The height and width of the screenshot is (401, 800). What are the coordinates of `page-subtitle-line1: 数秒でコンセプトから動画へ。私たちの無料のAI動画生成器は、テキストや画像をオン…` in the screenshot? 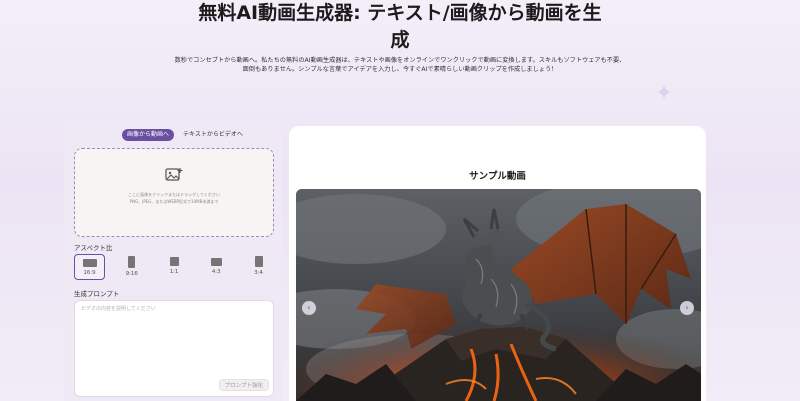 It's located at (400, 60).